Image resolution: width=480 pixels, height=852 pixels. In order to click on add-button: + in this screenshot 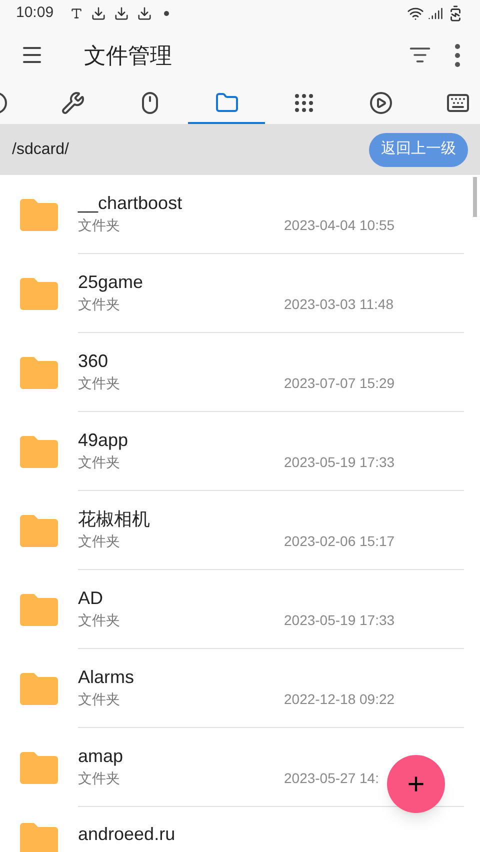, I will do `click(416, 784)`.